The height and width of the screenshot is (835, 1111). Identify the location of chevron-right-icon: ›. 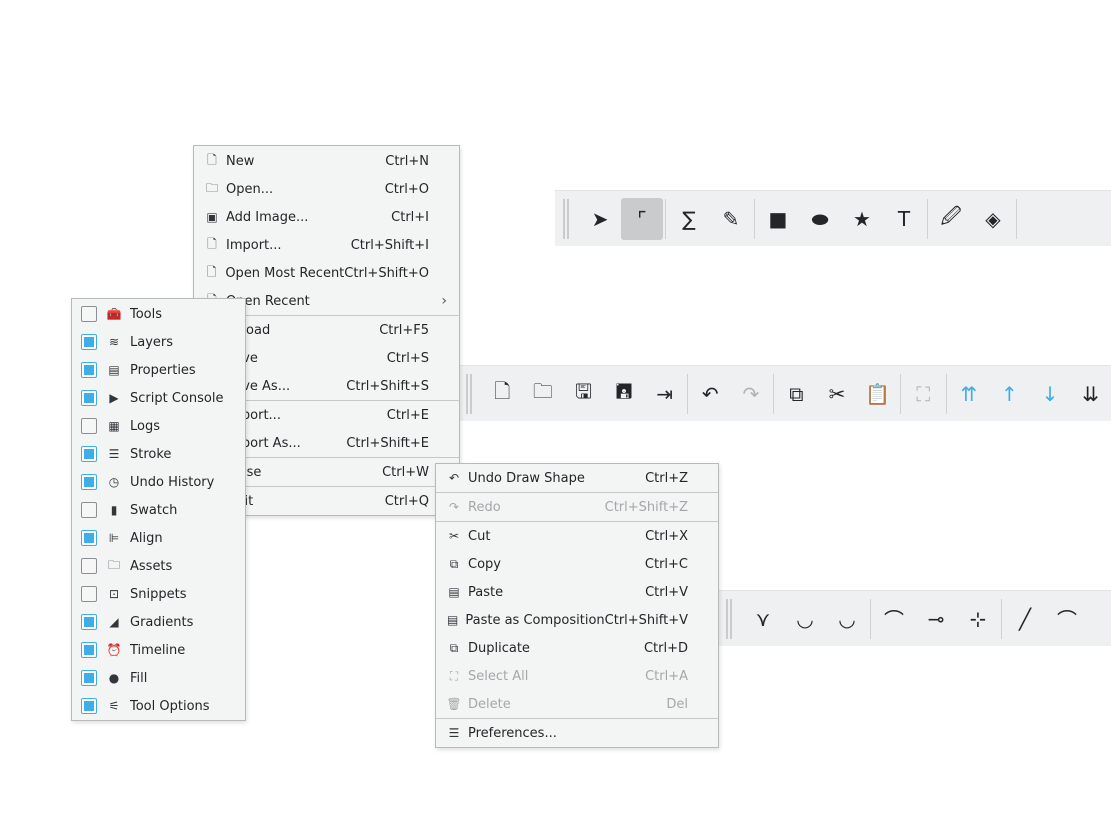
(444, 301).